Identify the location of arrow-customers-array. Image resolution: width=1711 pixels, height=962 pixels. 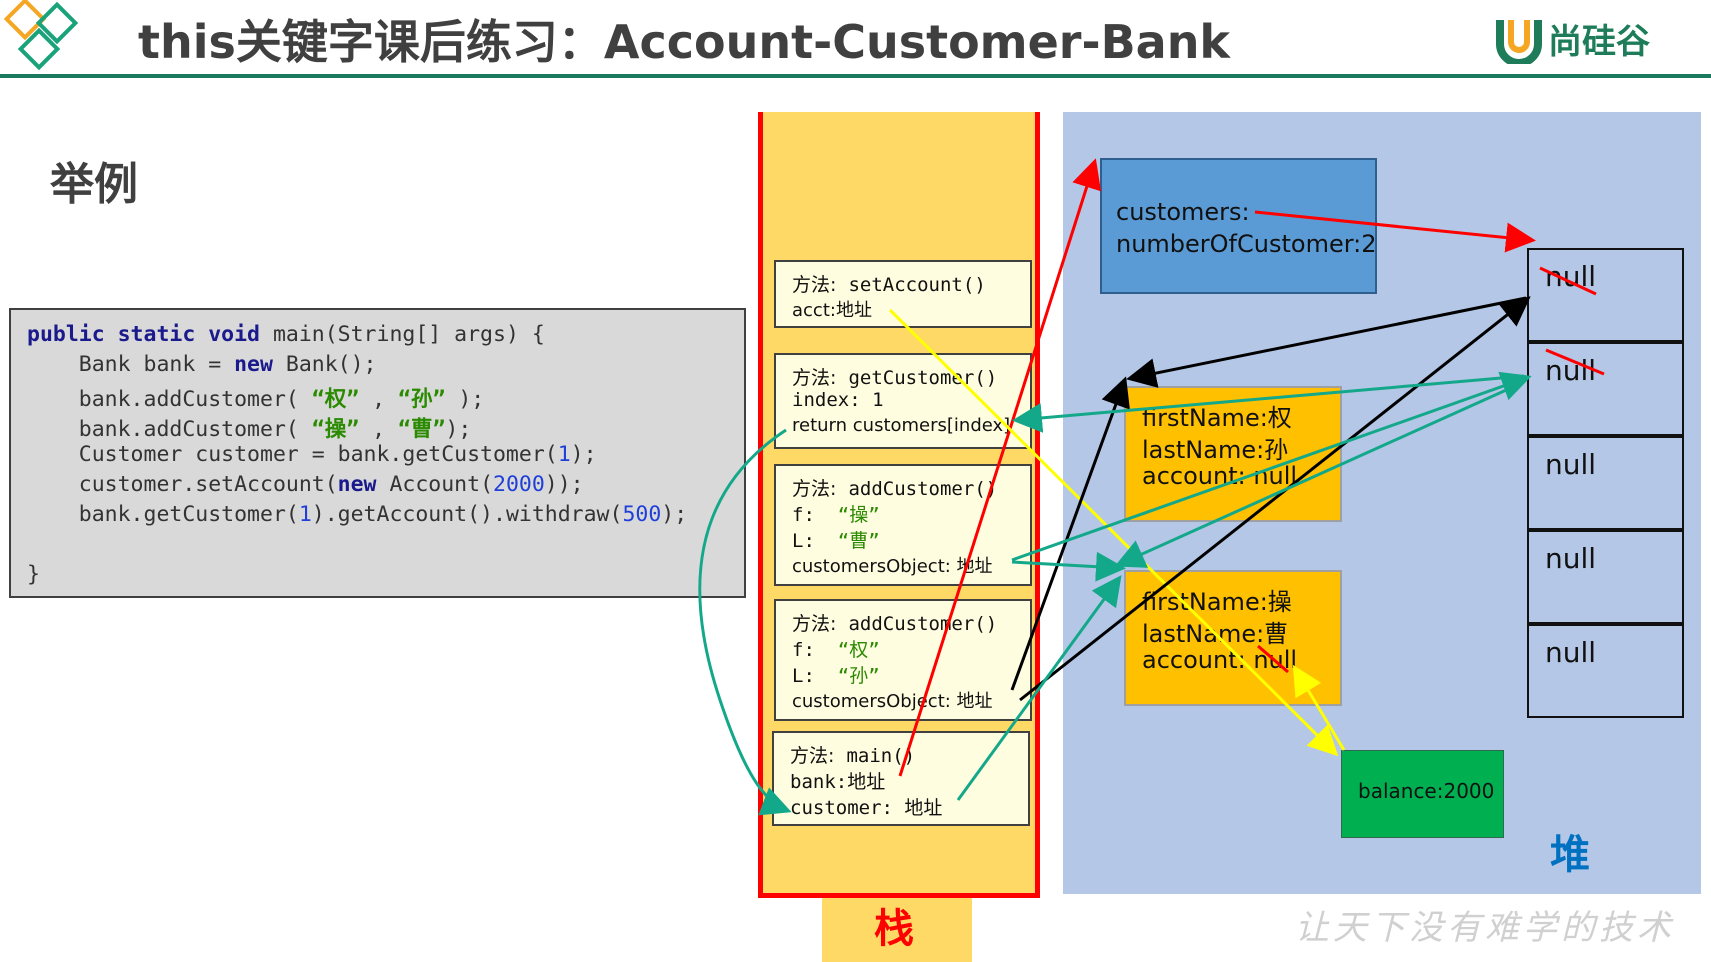
(1395, 231).